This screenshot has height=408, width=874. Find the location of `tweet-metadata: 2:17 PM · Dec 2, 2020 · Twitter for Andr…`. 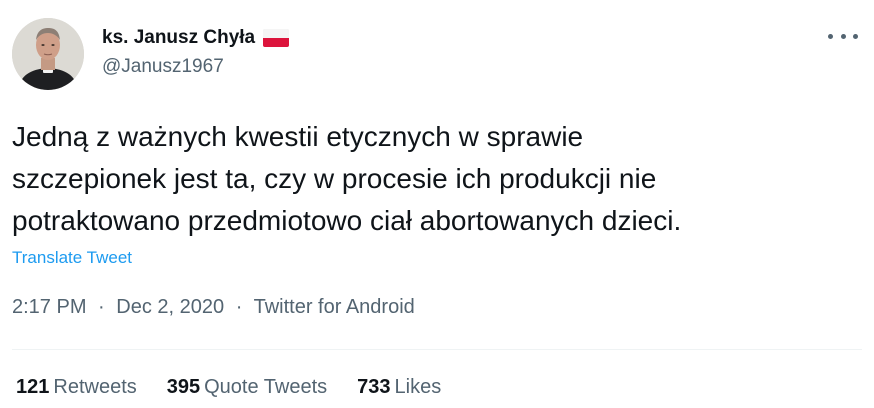

tweet-metadata: 2:17 PM · Dec 2, 2020 · Twitter for Andr… is located at coordinates (213, 307).